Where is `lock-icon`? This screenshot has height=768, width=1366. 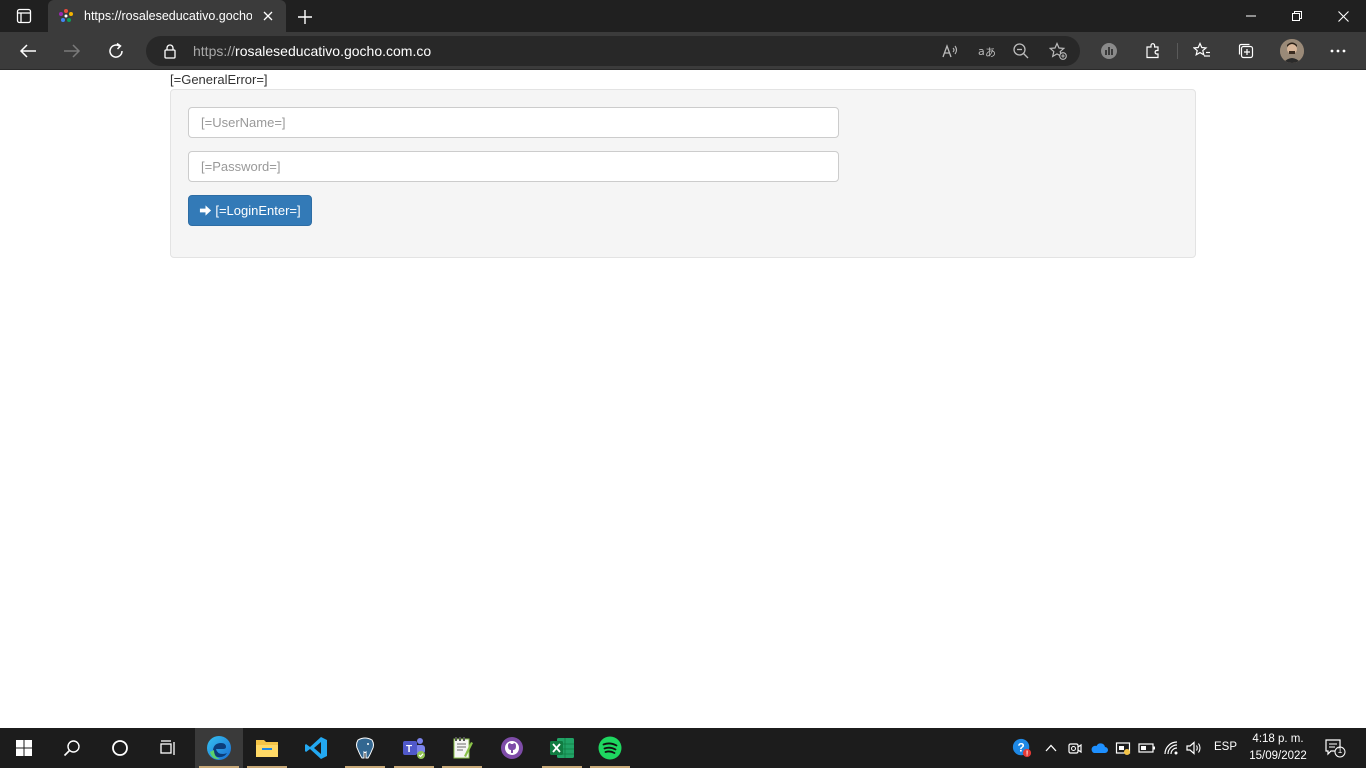
lock-icon is located at coordinates (170, 51).